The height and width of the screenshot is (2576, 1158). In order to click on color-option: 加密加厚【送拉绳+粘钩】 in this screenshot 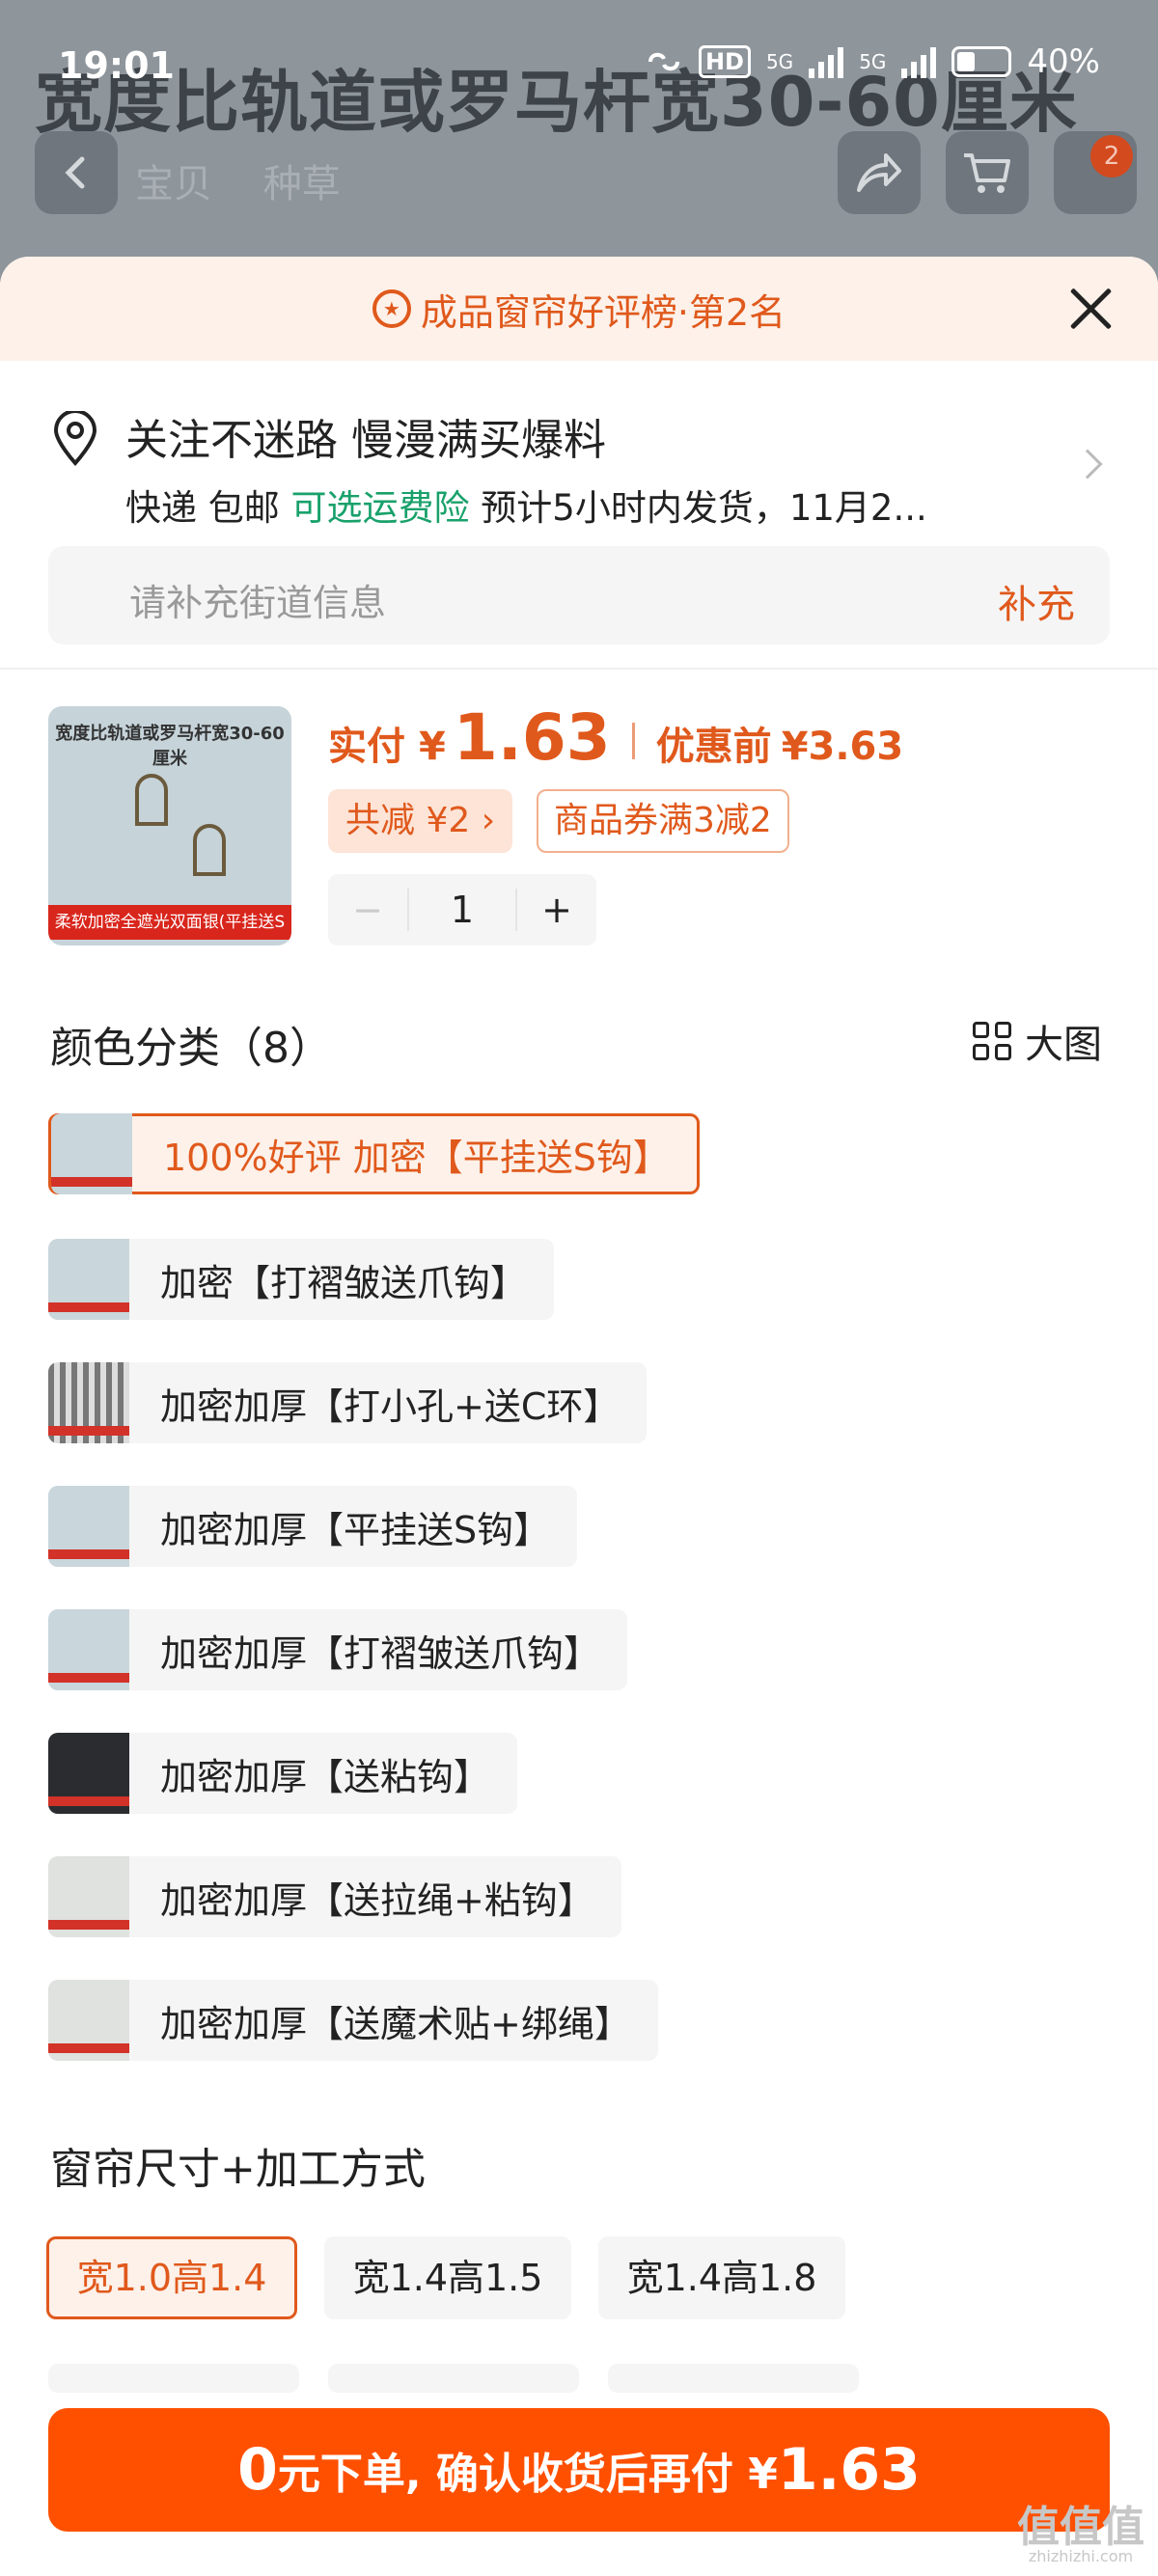, I will do `click(334, 1896)`.